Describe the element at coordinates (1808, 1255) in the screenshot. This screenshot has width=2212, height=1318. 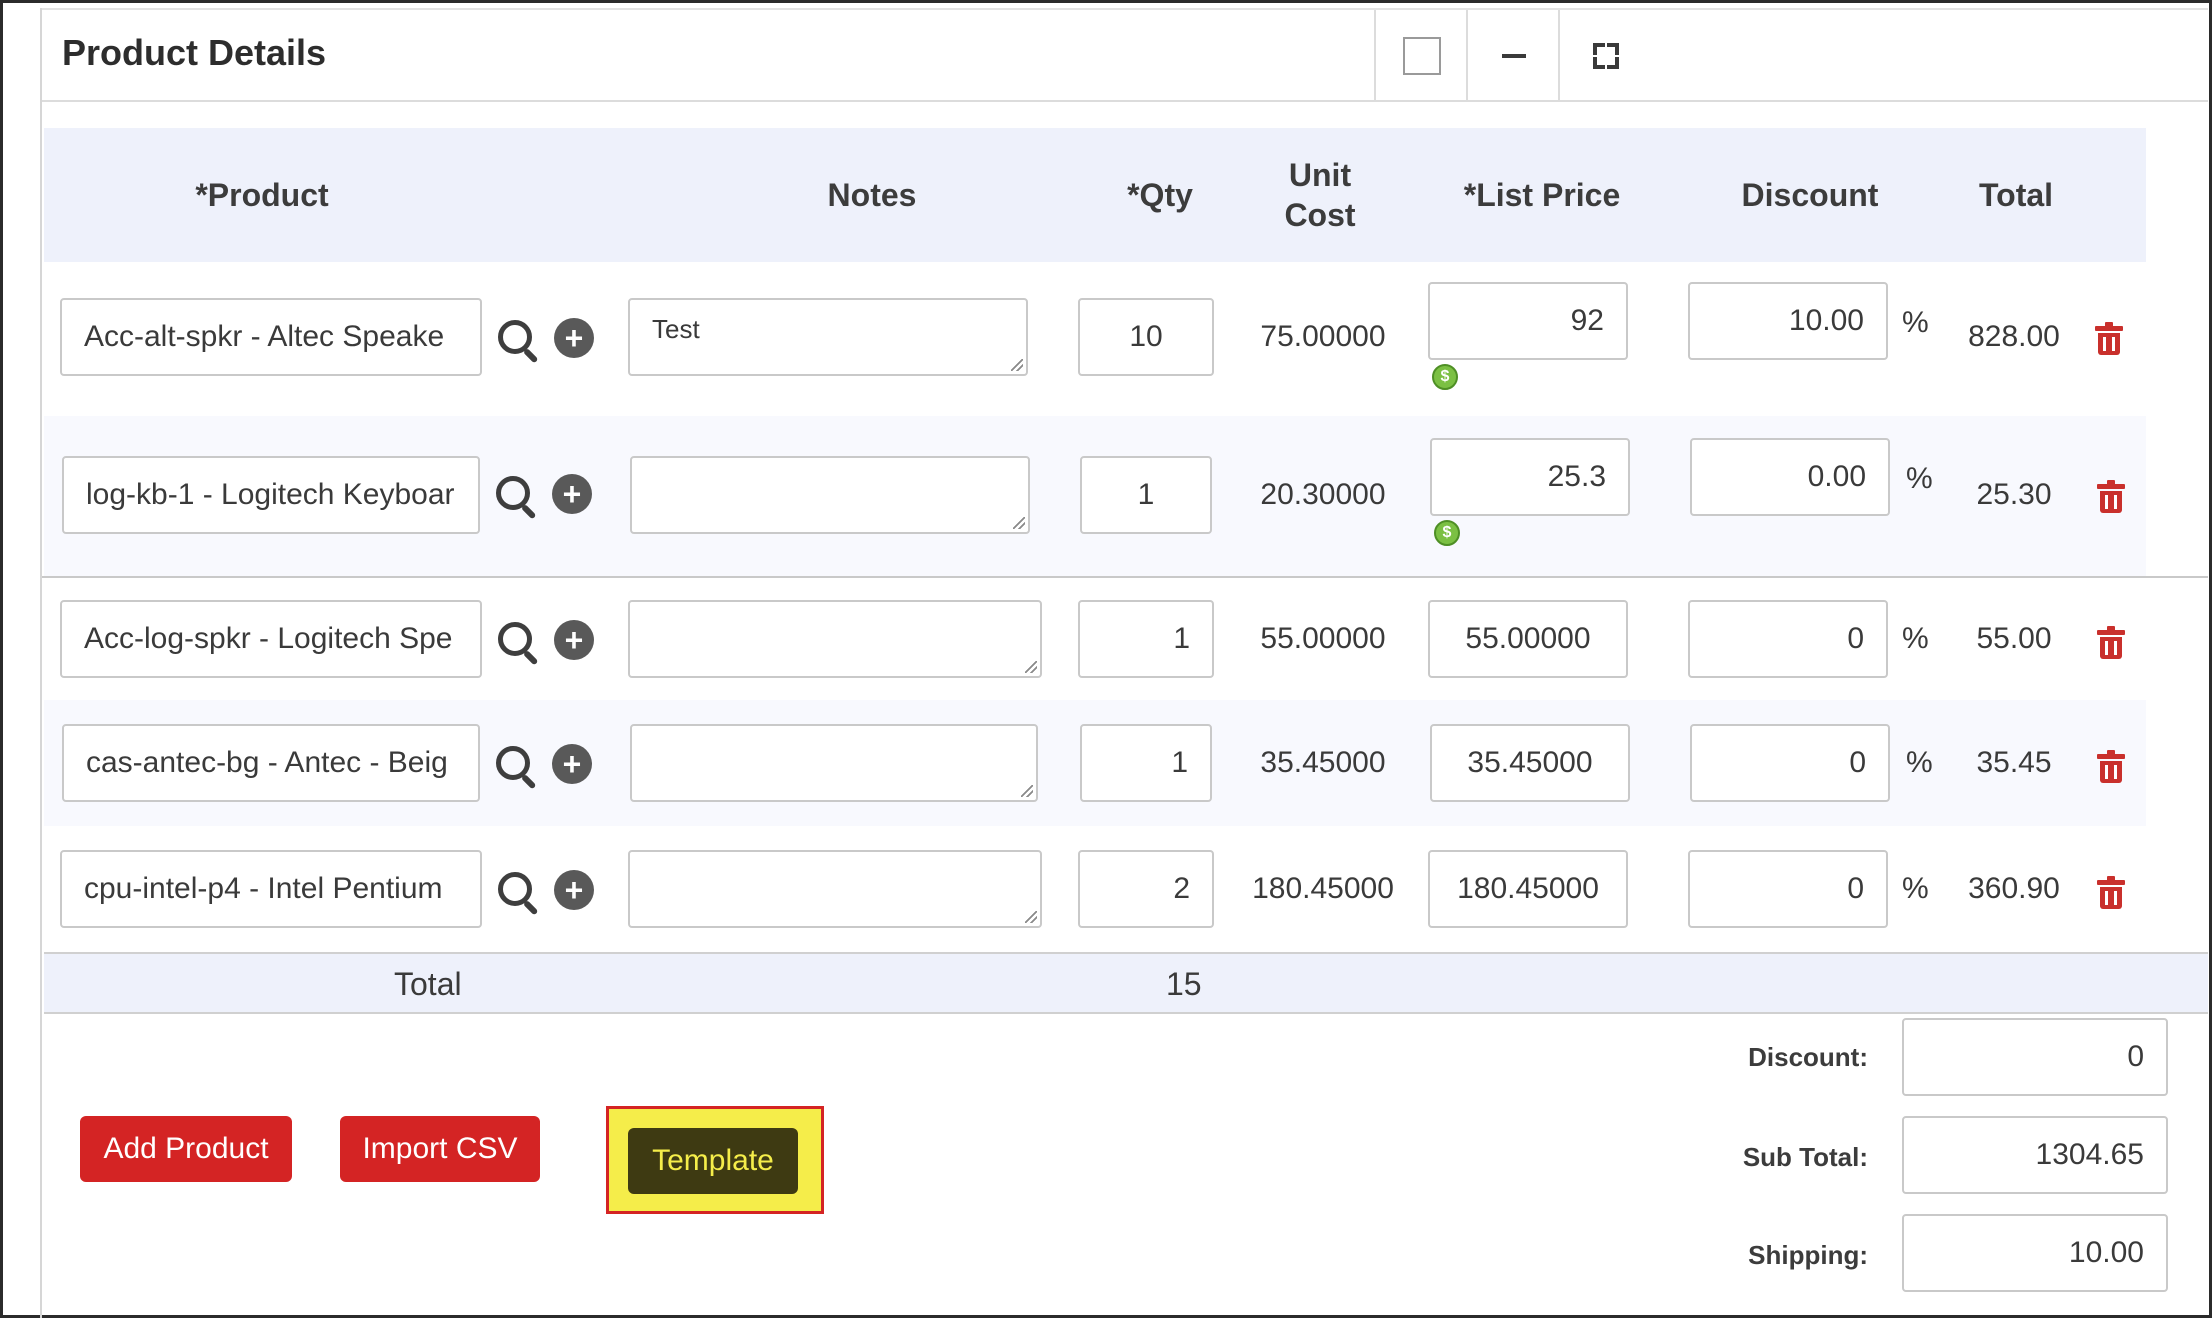
I see `shipping-label: Shipping:` at that location.